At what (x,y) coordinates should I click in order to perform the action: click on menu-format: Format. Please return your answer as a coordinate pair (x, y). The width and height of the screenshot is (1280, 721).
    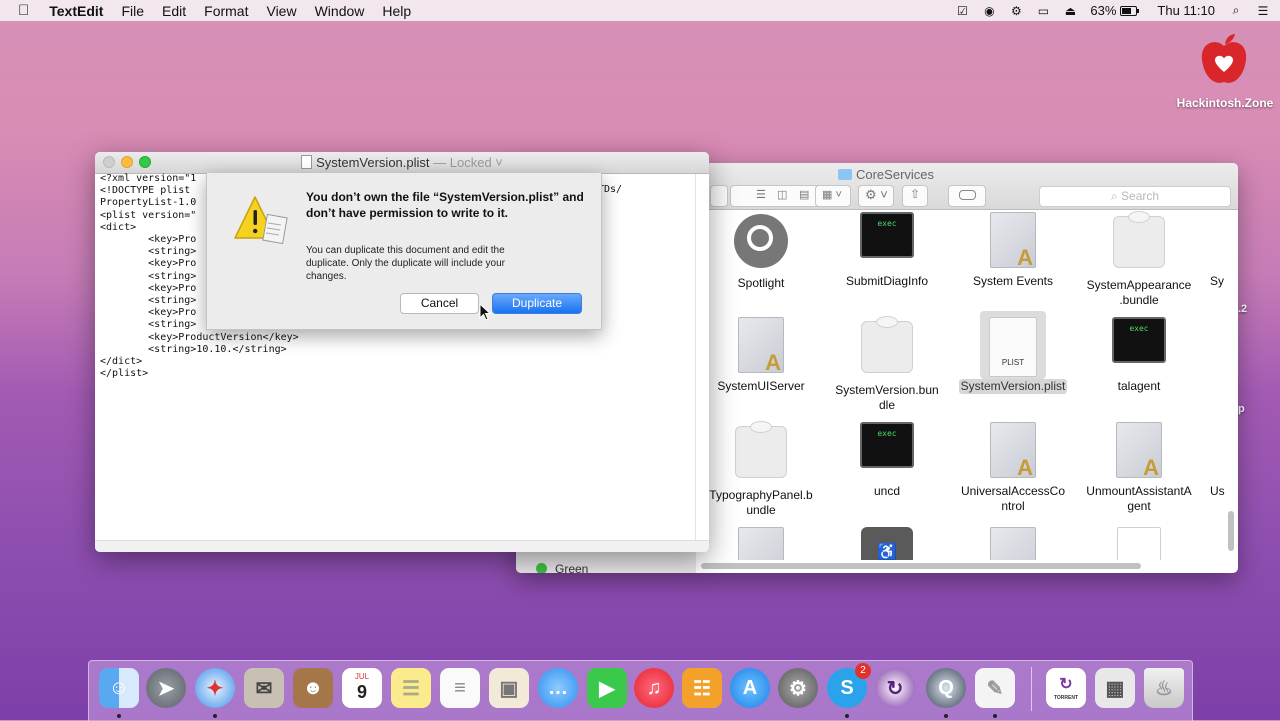
    Looking at the image, I should click on (226, 11).